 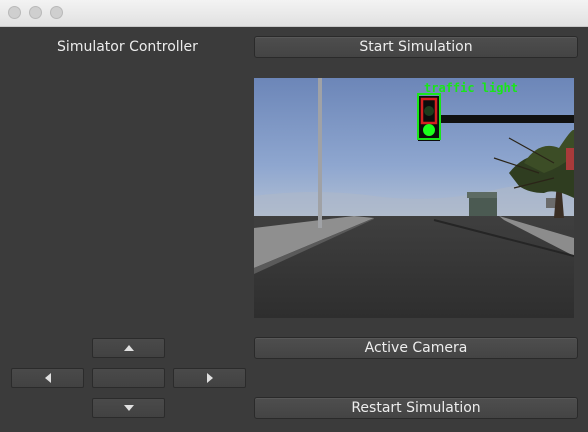 I want to click on controller-title: Simulator Controller, so click(x=127, y=47).